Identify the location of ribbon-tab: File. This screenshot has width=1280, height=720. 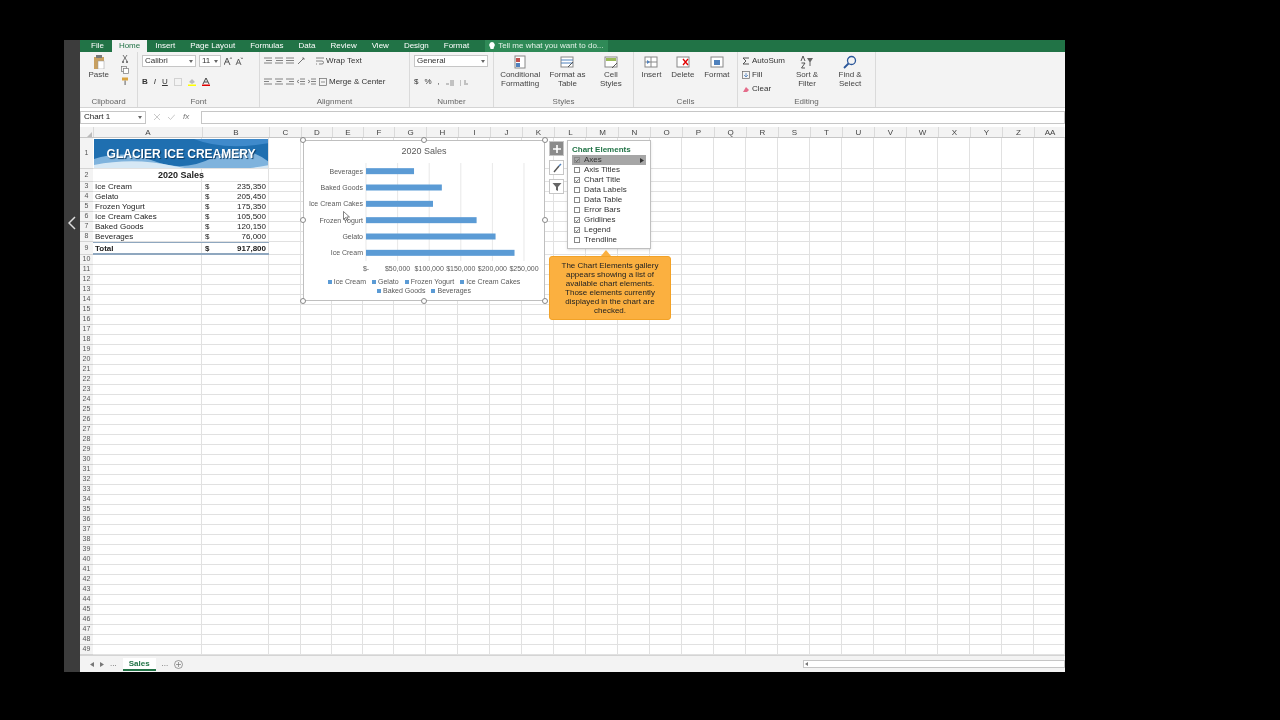
(97, 46).